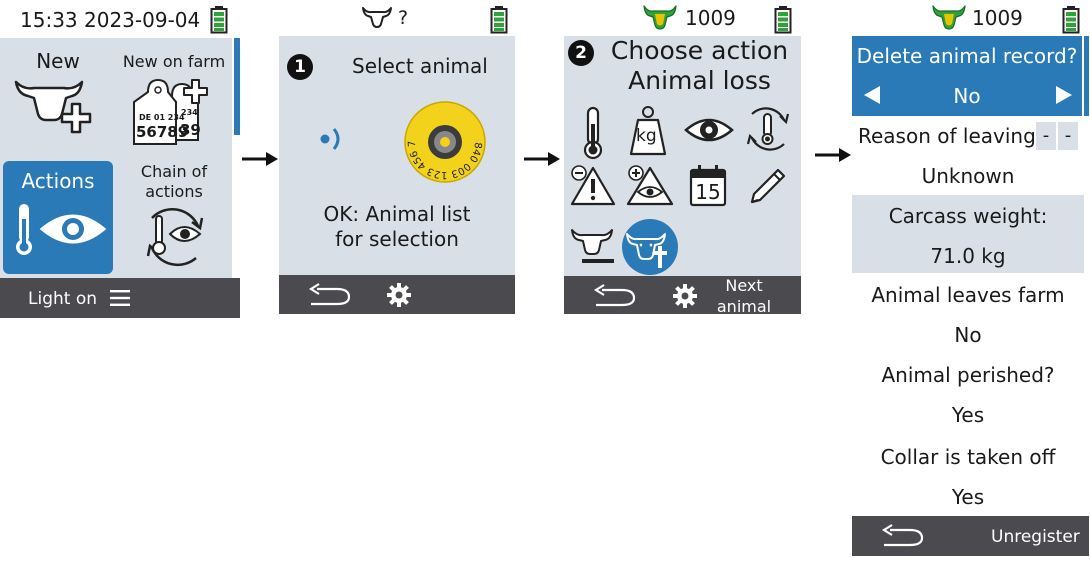 This screenshot has height=561, width=1090. I want to click on perished-value: Yes, so click(968, 415).